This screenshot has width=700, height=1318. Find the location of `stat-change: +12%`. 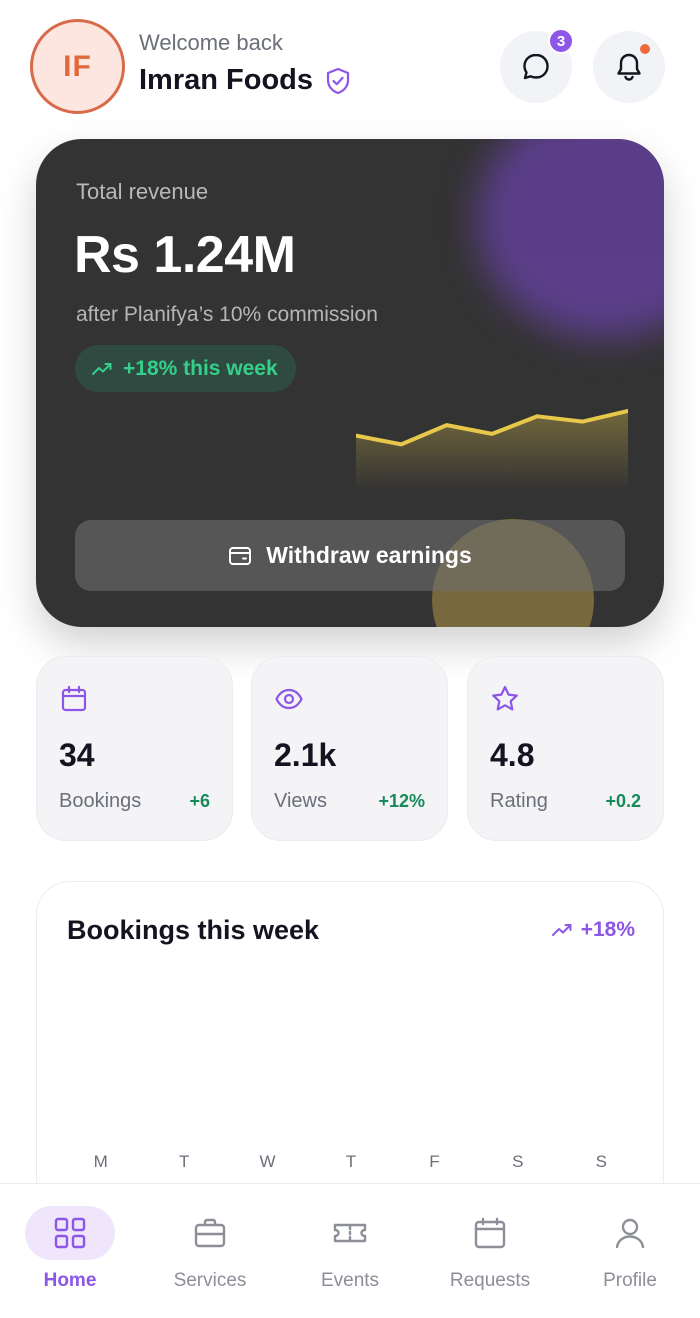

stat-change: +12% is located at coordinates (401, 801).